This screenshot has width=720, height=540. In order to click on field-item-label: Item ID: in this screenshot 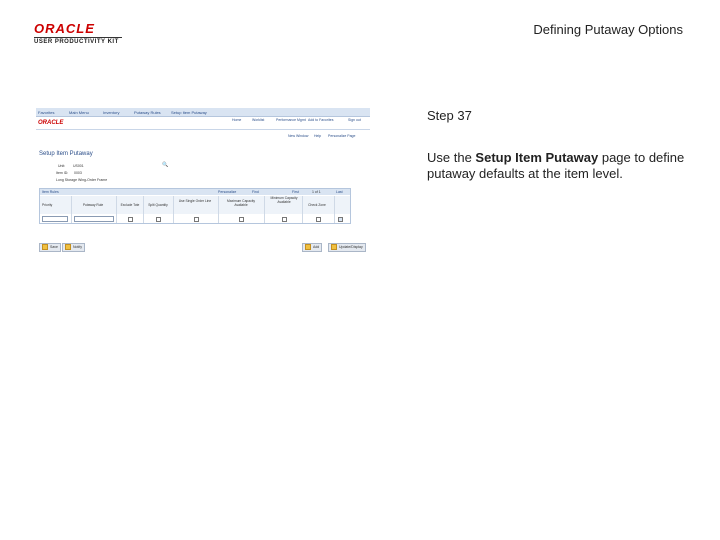, I will do `click(62, 173)`.